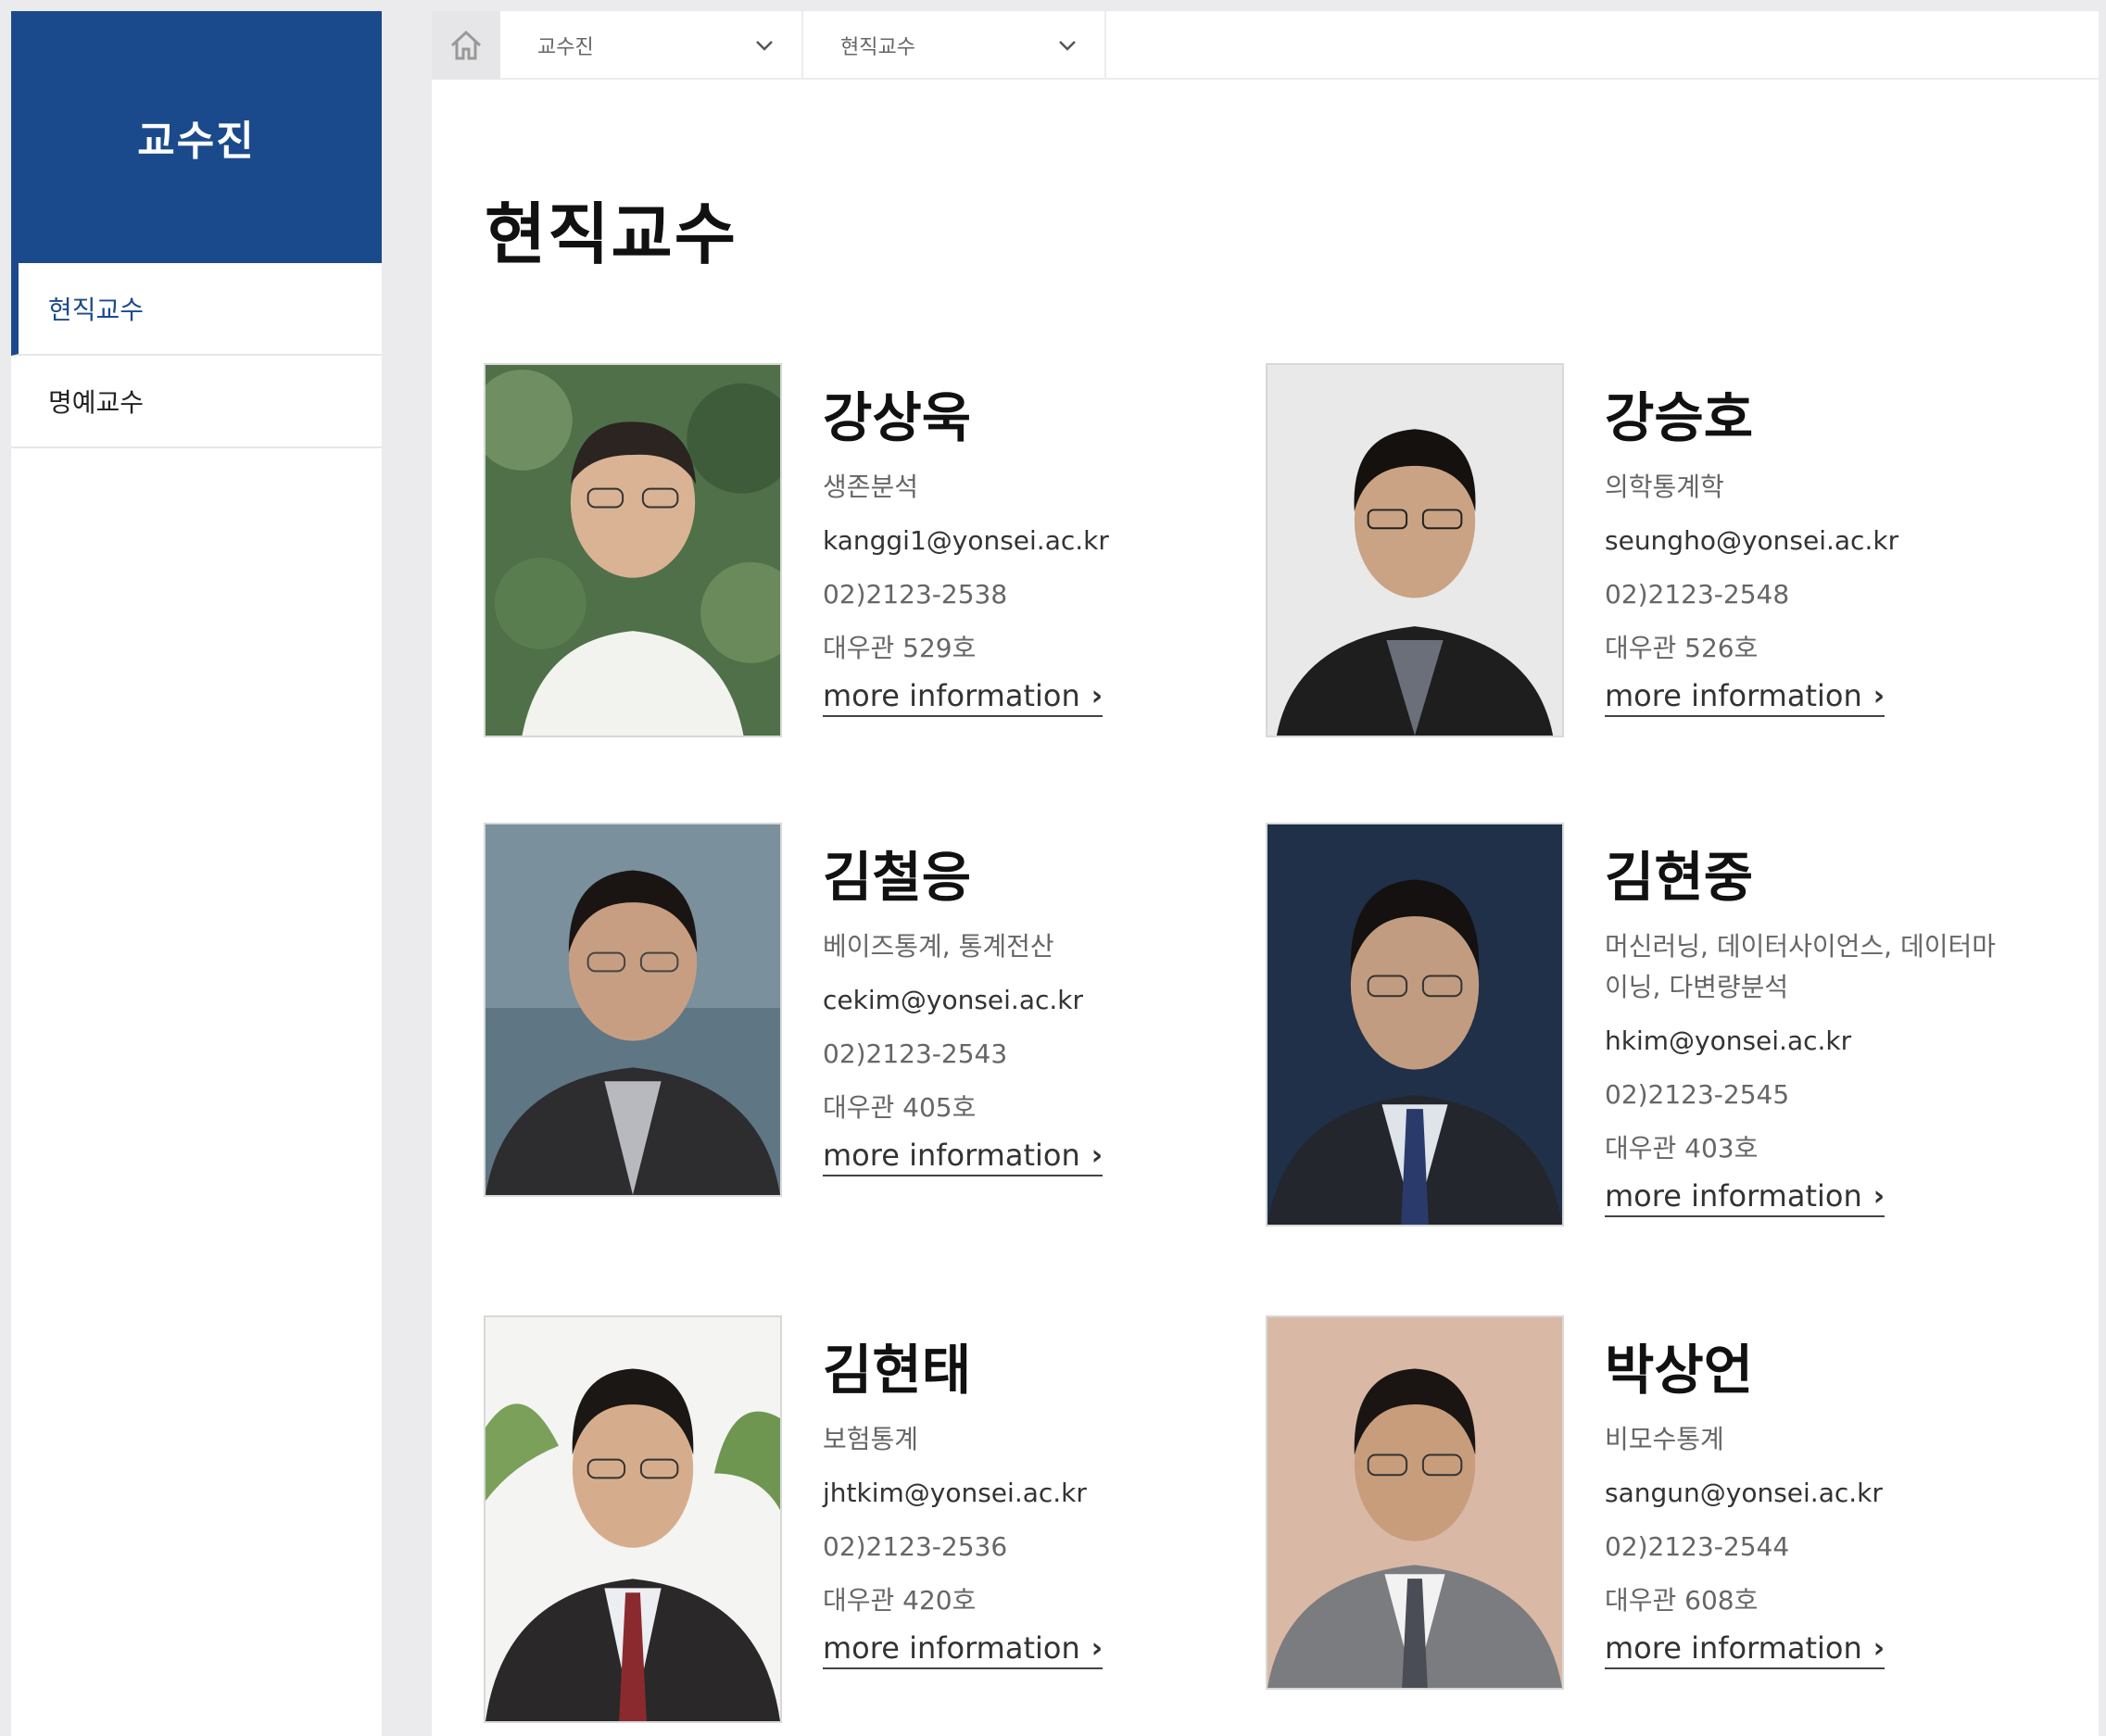 The width and height of the screenshot is (2106, 1736). I want to click on professor-name: 강상욱, so click(897, 417).